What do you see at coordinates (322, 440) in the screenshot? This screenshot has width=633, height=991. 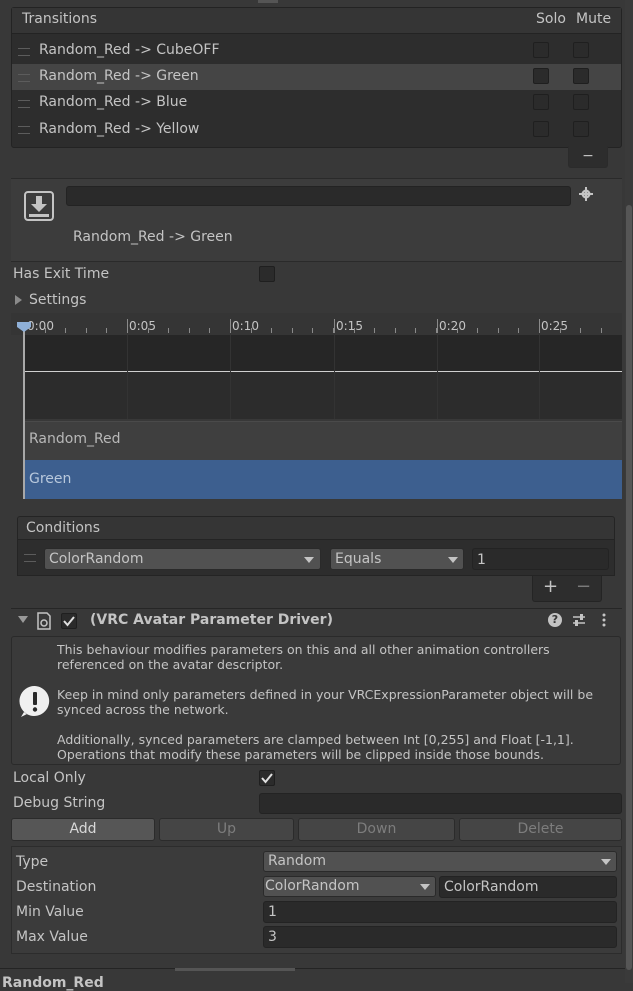 I see `source-state-bar: Random_Red` at bounding box center [322, 440].